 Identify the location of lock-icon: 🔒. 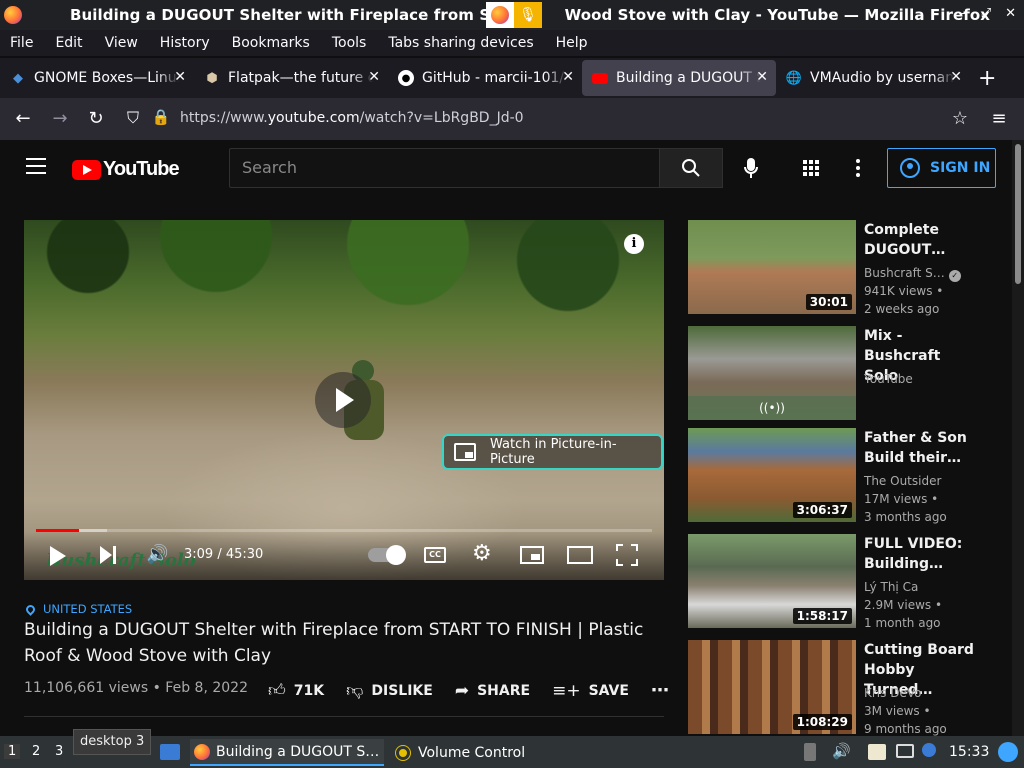
(161, 117).